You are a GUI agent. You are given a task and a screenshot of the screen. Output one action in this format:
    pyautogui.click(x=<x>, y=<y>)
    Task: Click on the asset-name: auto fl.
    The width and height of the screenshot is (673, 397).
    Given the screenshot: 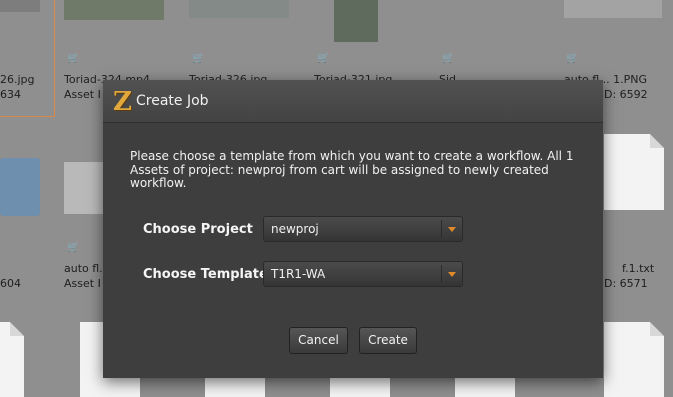 What is the action you would take?
    pyautogui.click(x=83, y=268)
    